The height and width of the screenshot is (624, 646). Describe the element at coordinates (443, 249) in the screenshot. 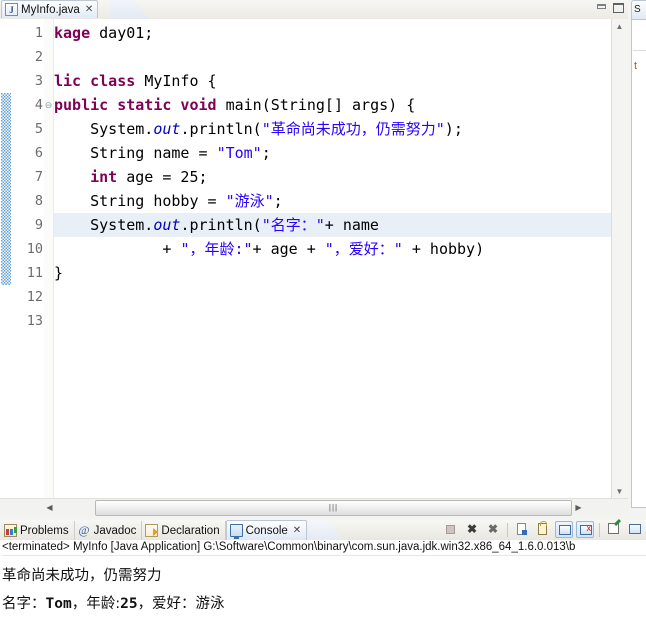

I see `code-token: + hobby)` at that location.